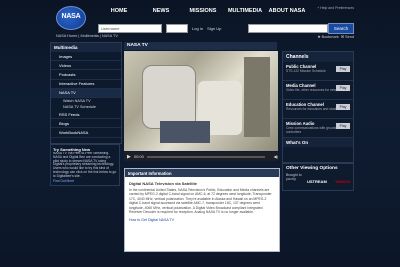 The height and width of the screenshot is (267, 400). I want to click on nasa-logo: NASA, so click(71, 18).